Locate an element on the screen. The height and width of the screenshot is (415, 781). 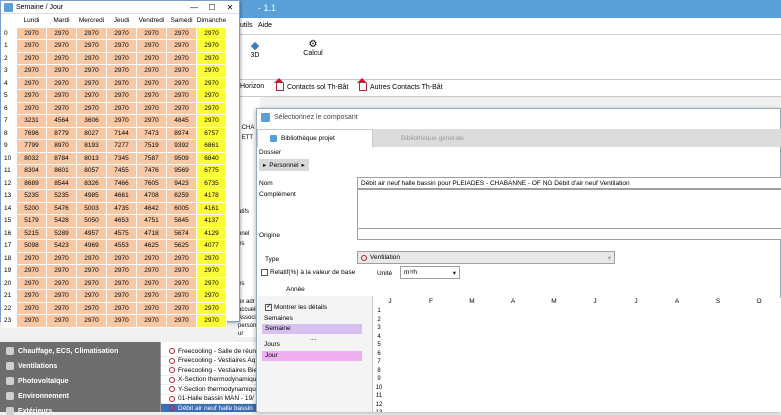
dossier-breadcrumb: ▸ Personnel ▸ is located at coordinates (284, 165).